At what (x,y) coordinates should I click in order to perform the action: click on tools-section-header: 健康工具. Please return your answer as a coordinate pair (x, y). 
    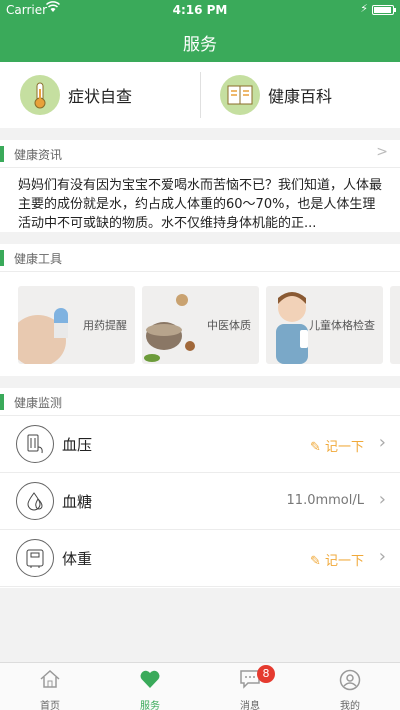
    Looking at the image, I should click on (200, 258).